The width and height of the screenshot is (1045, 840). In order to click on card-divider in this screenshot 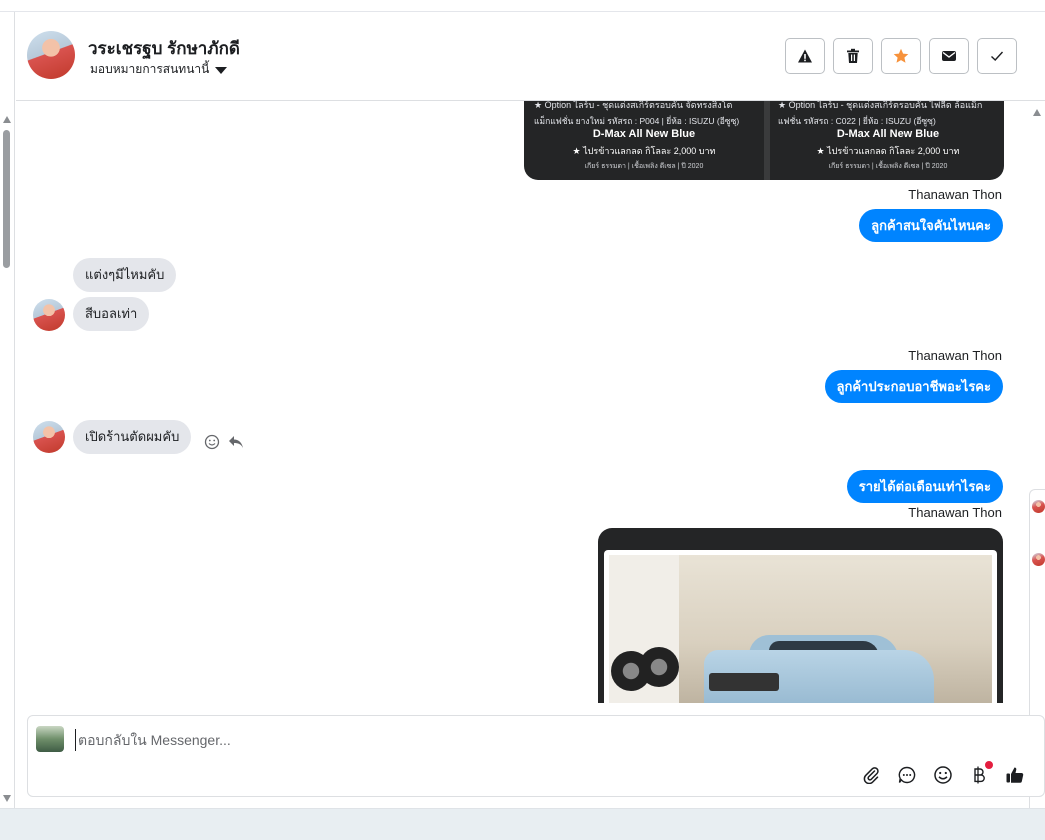, I will do `click(767, 140)`.